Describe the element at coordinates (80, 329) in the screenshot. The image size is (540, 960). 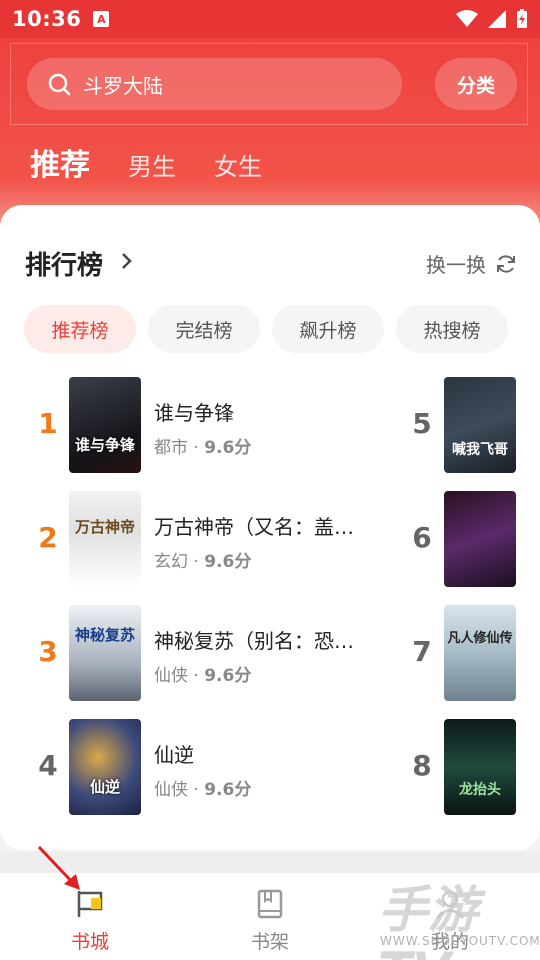
I see `chip-recommend: 推荐榜` at that location.